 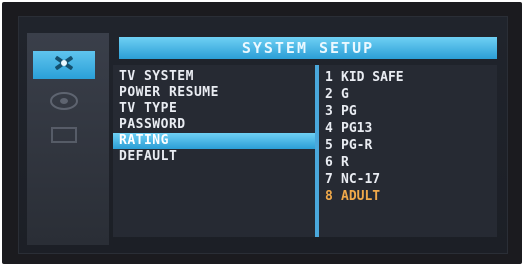 What do you see at coordinates (329, 77) in the screenshot?
I see `option-number: 1` at bounding box center [329, 77].